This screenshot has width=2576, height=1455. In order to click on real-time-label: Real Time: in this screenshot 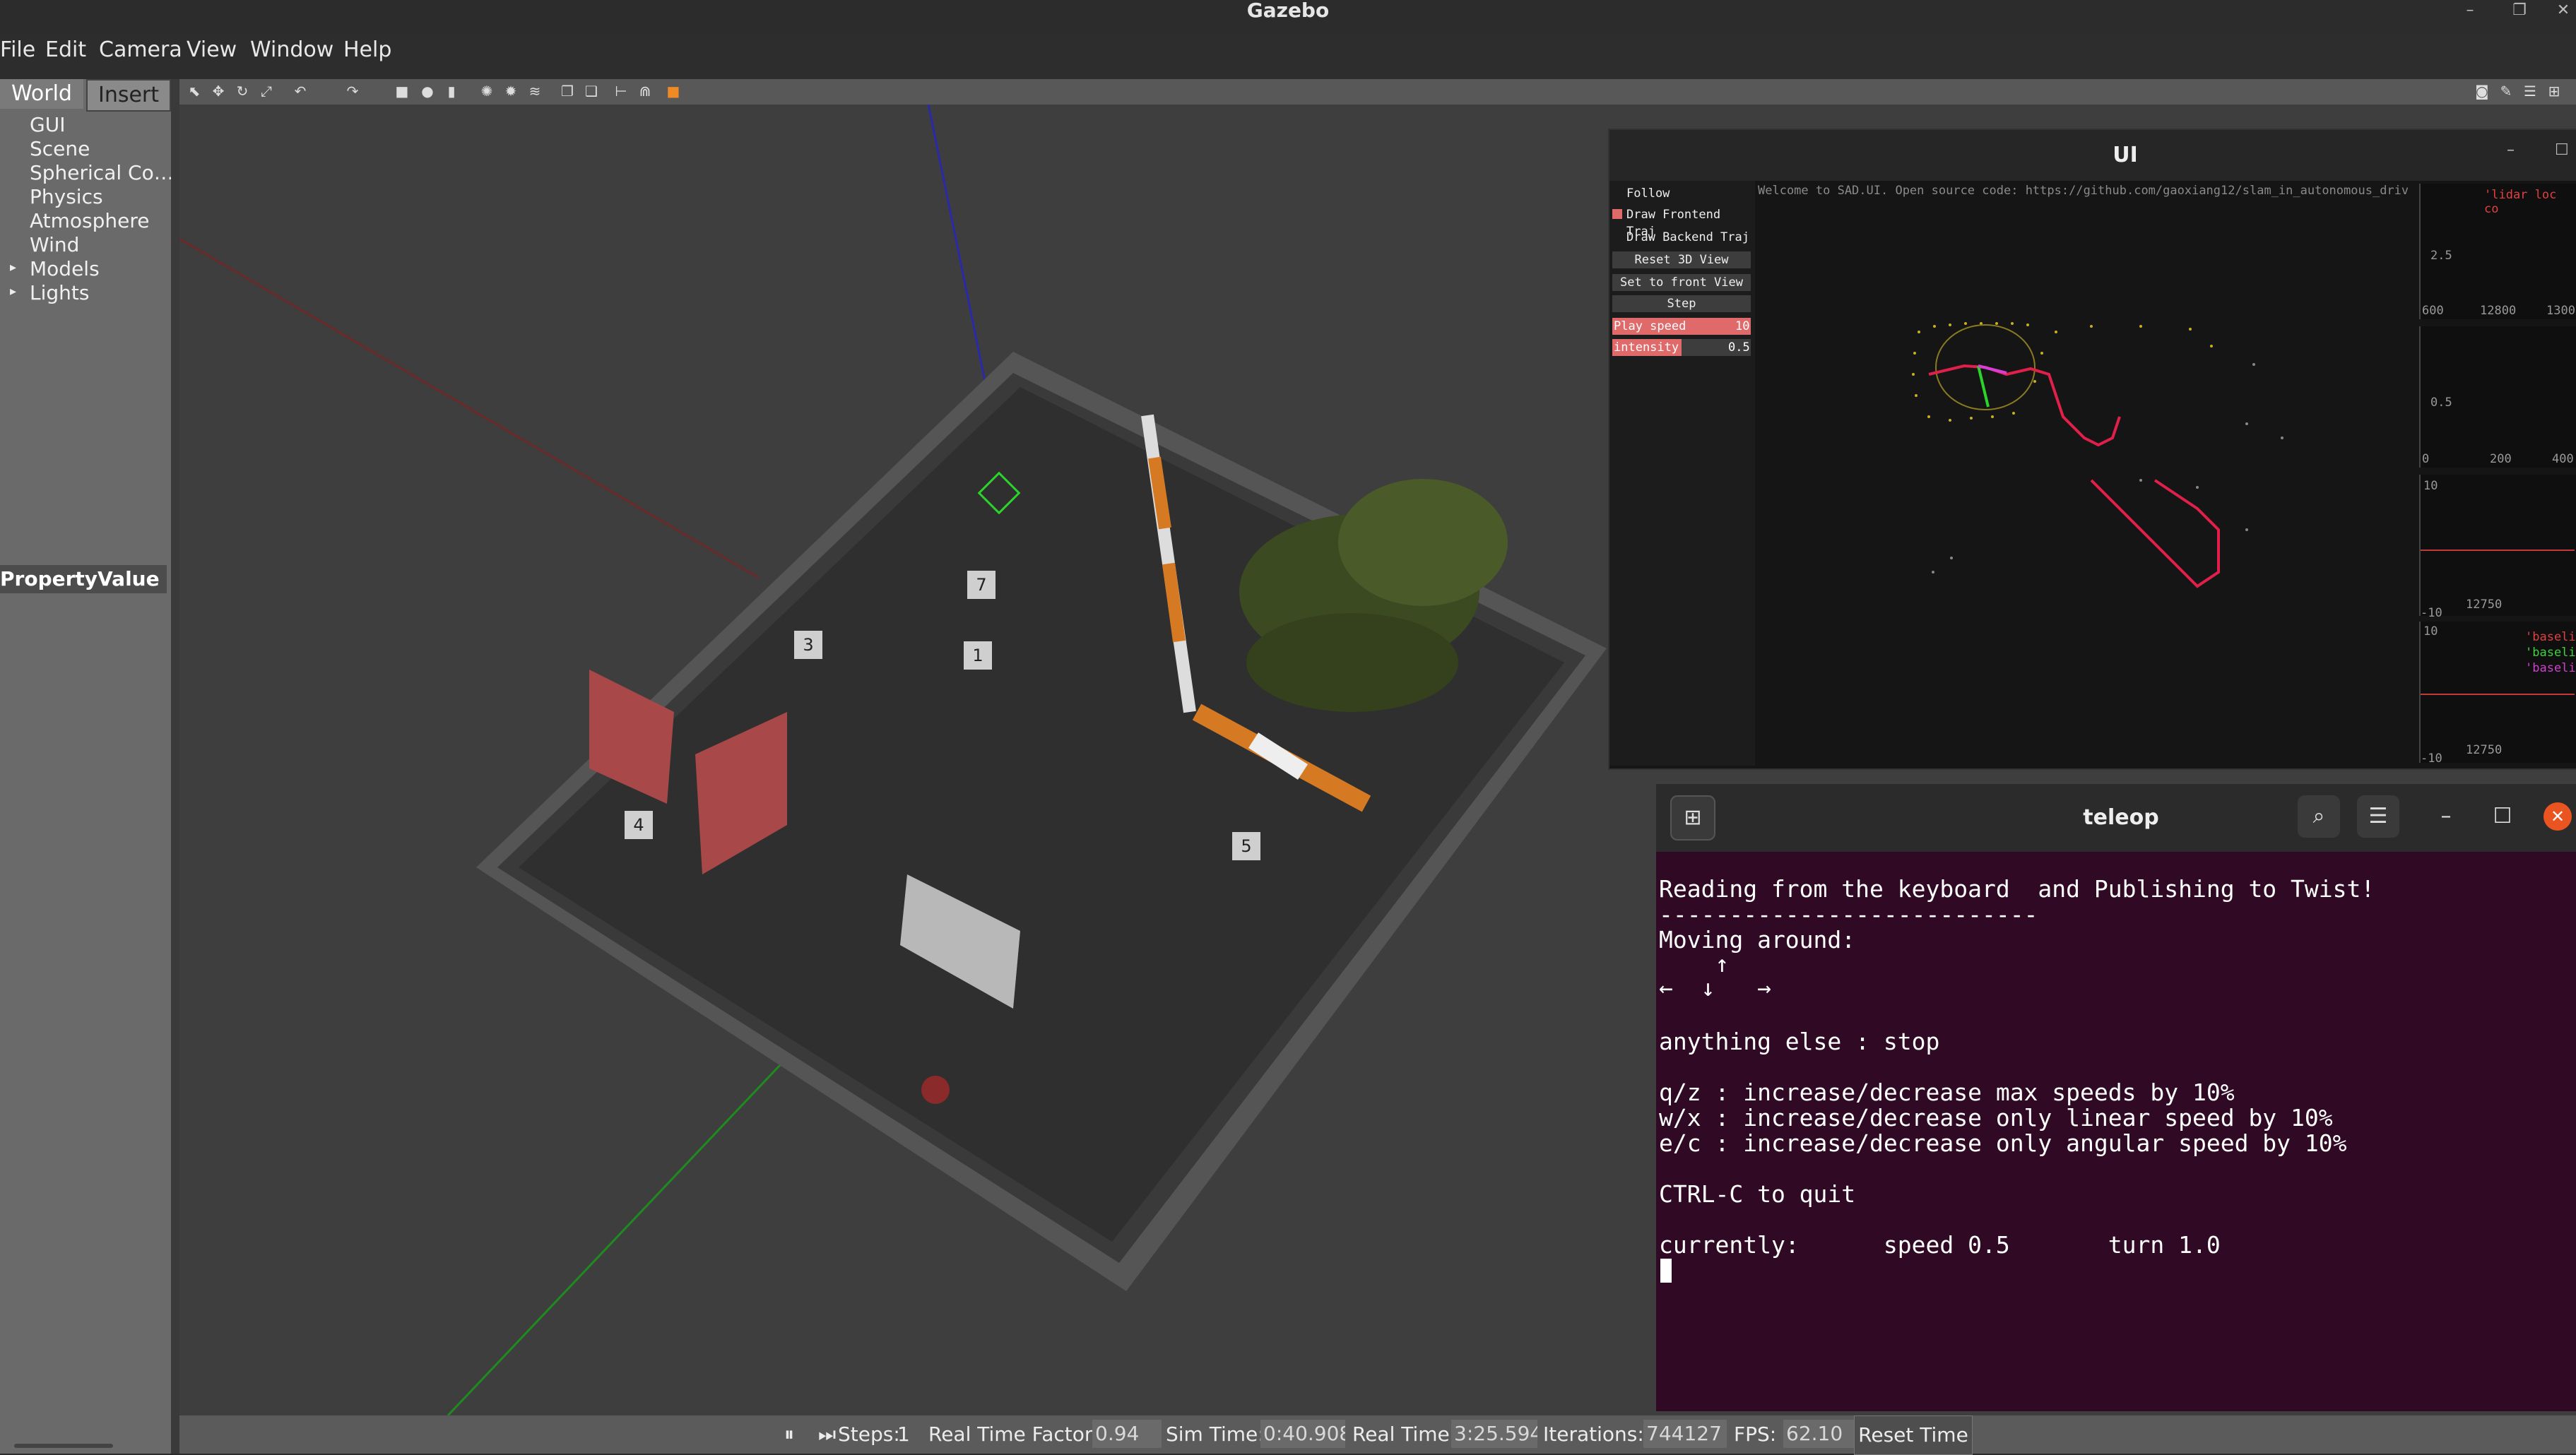, I will do `click(1404, 1435)`.